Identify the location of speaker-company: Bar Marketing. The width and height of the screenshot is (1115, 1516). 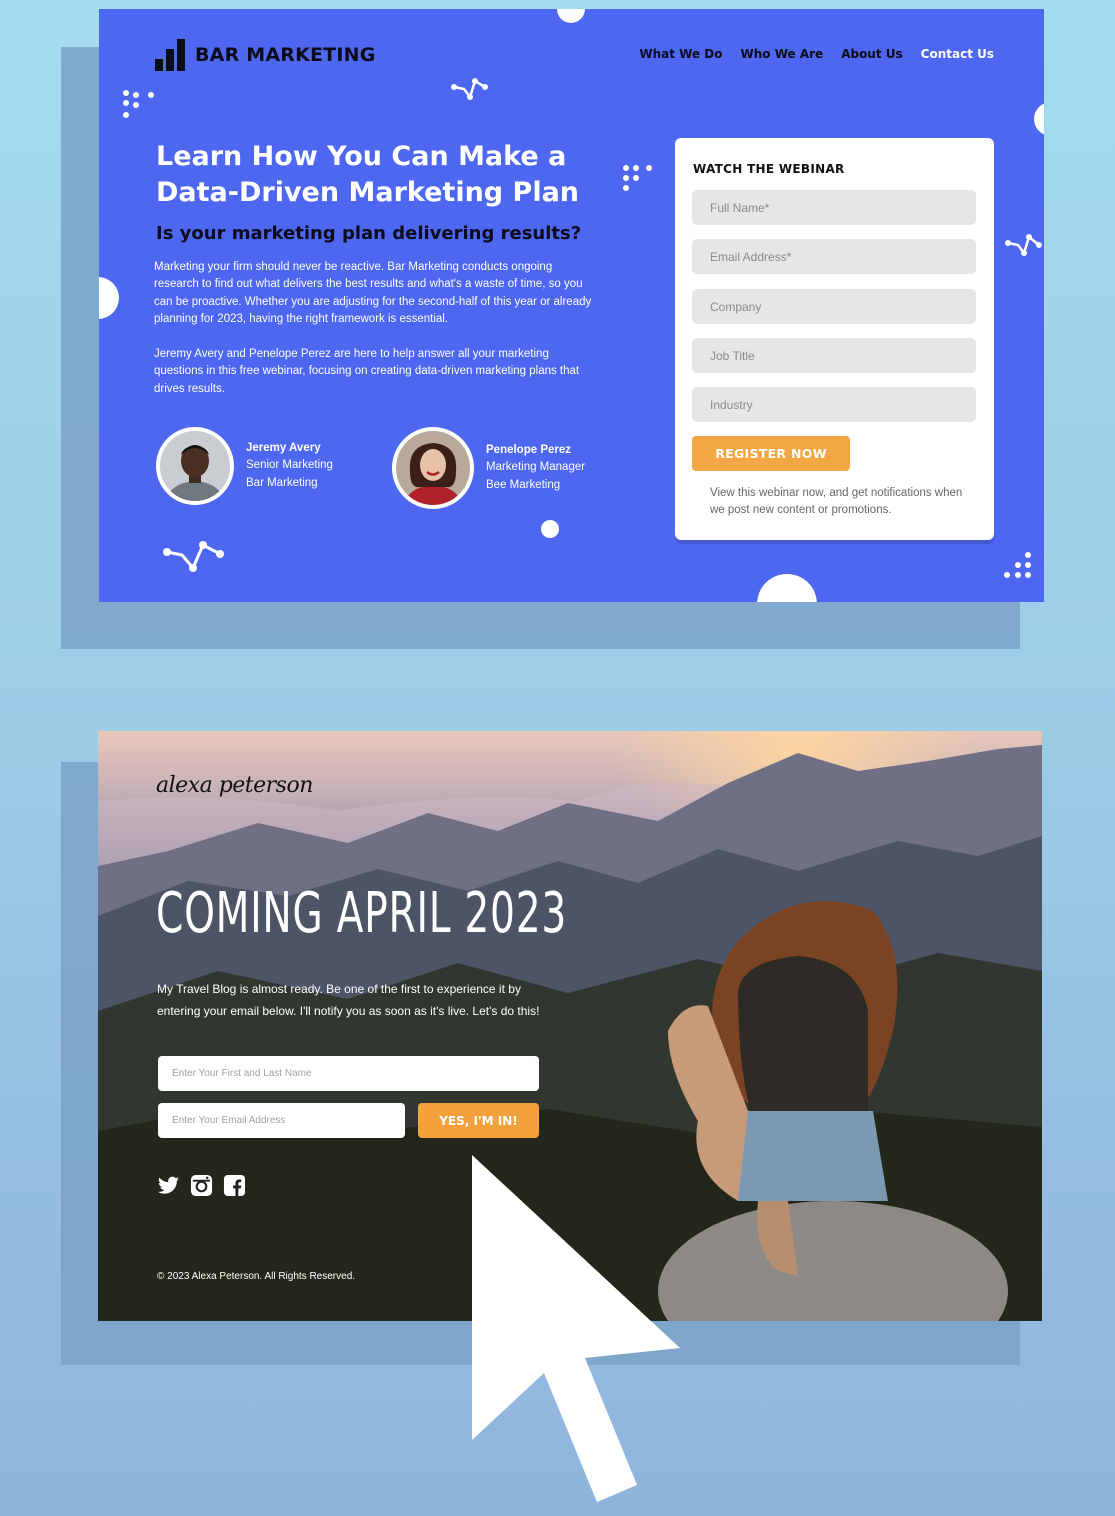
(282, 482).